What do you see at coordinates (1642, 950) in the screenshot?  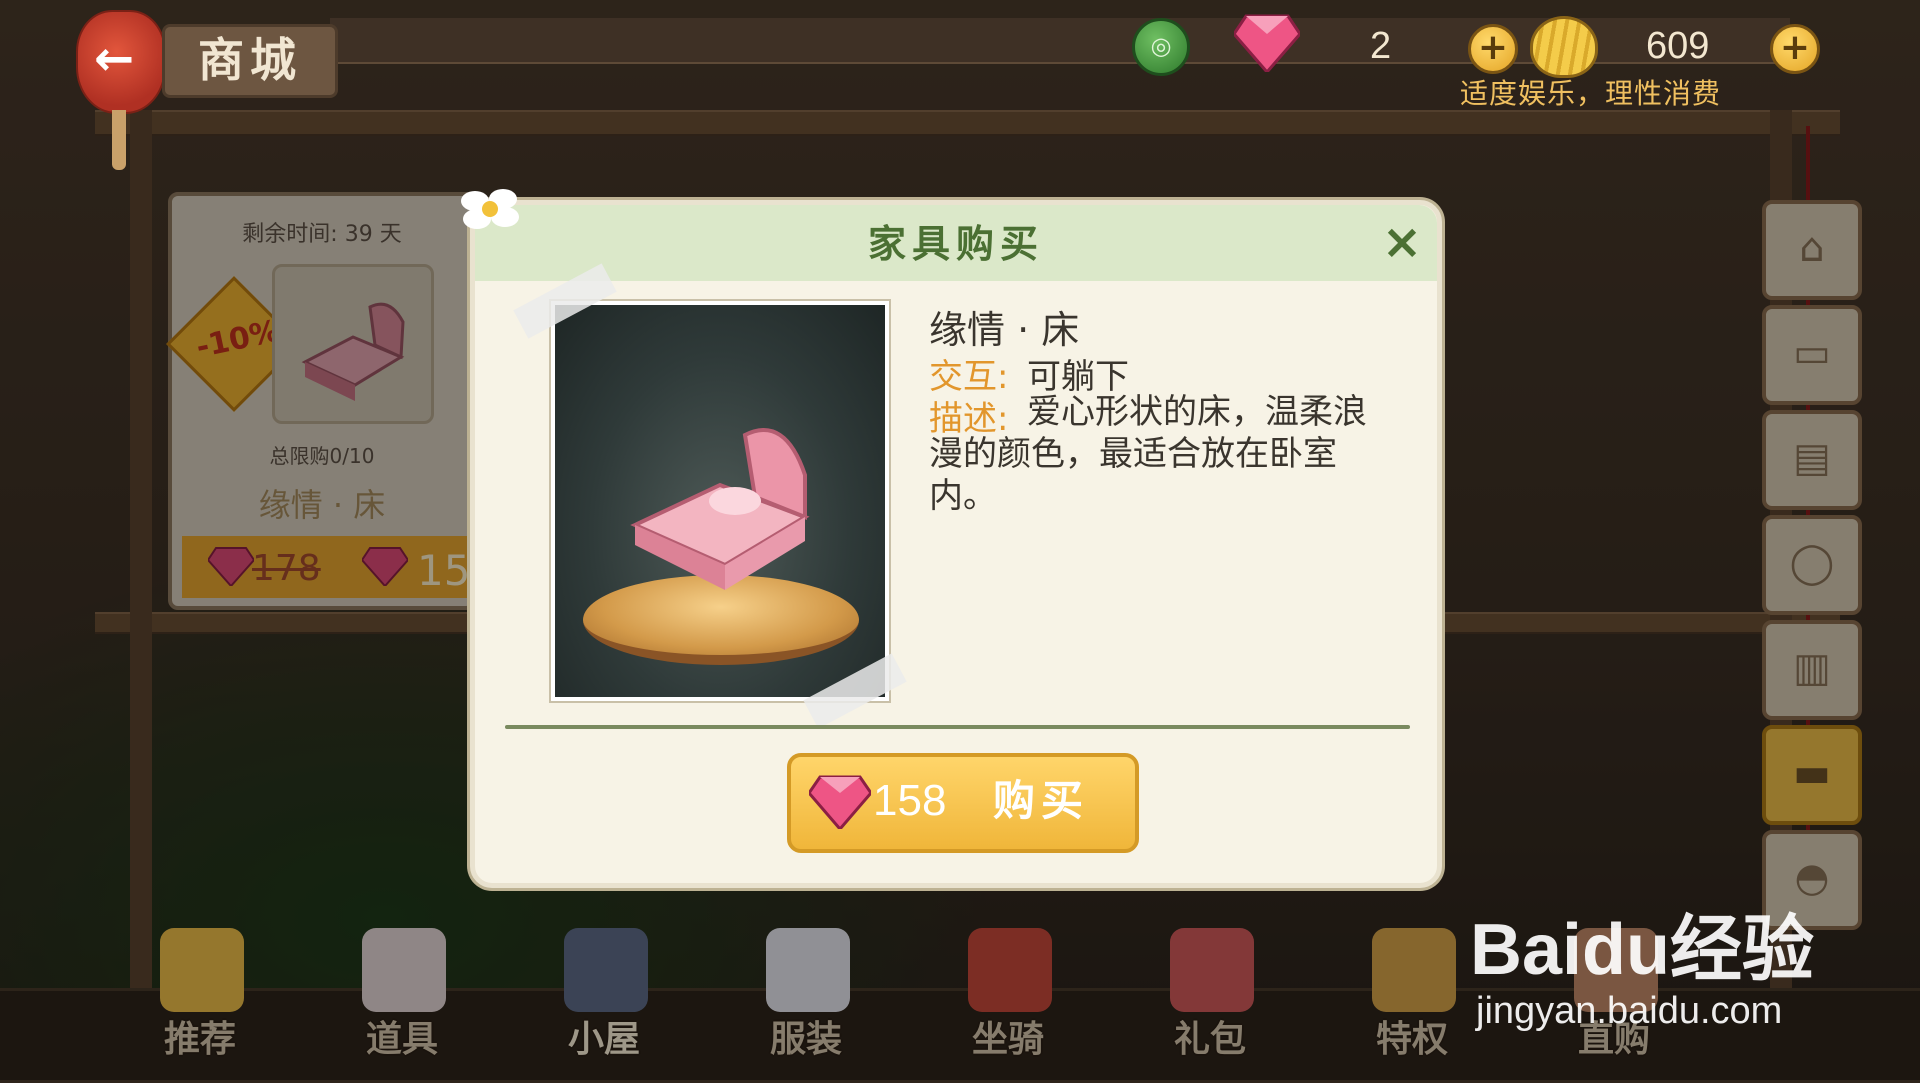 I see `watermark-brand: Baidu经验` at bounding box center [1642, 950].